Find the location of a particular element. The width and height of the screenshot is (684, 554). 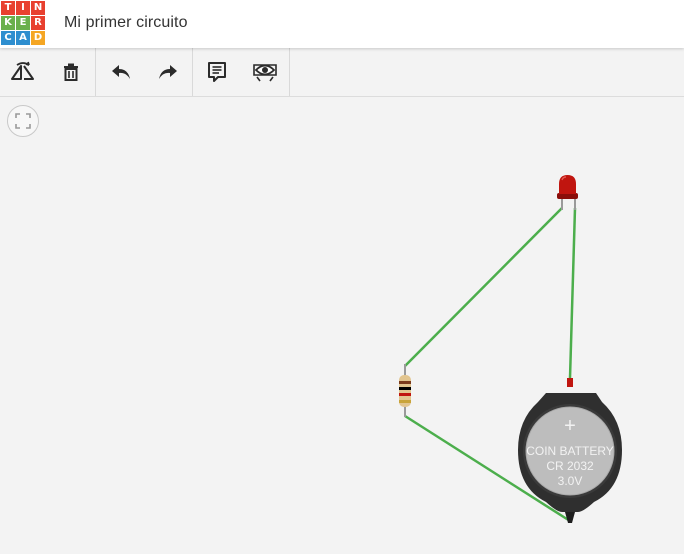

undo-icon is located at coordinates (121, 72).